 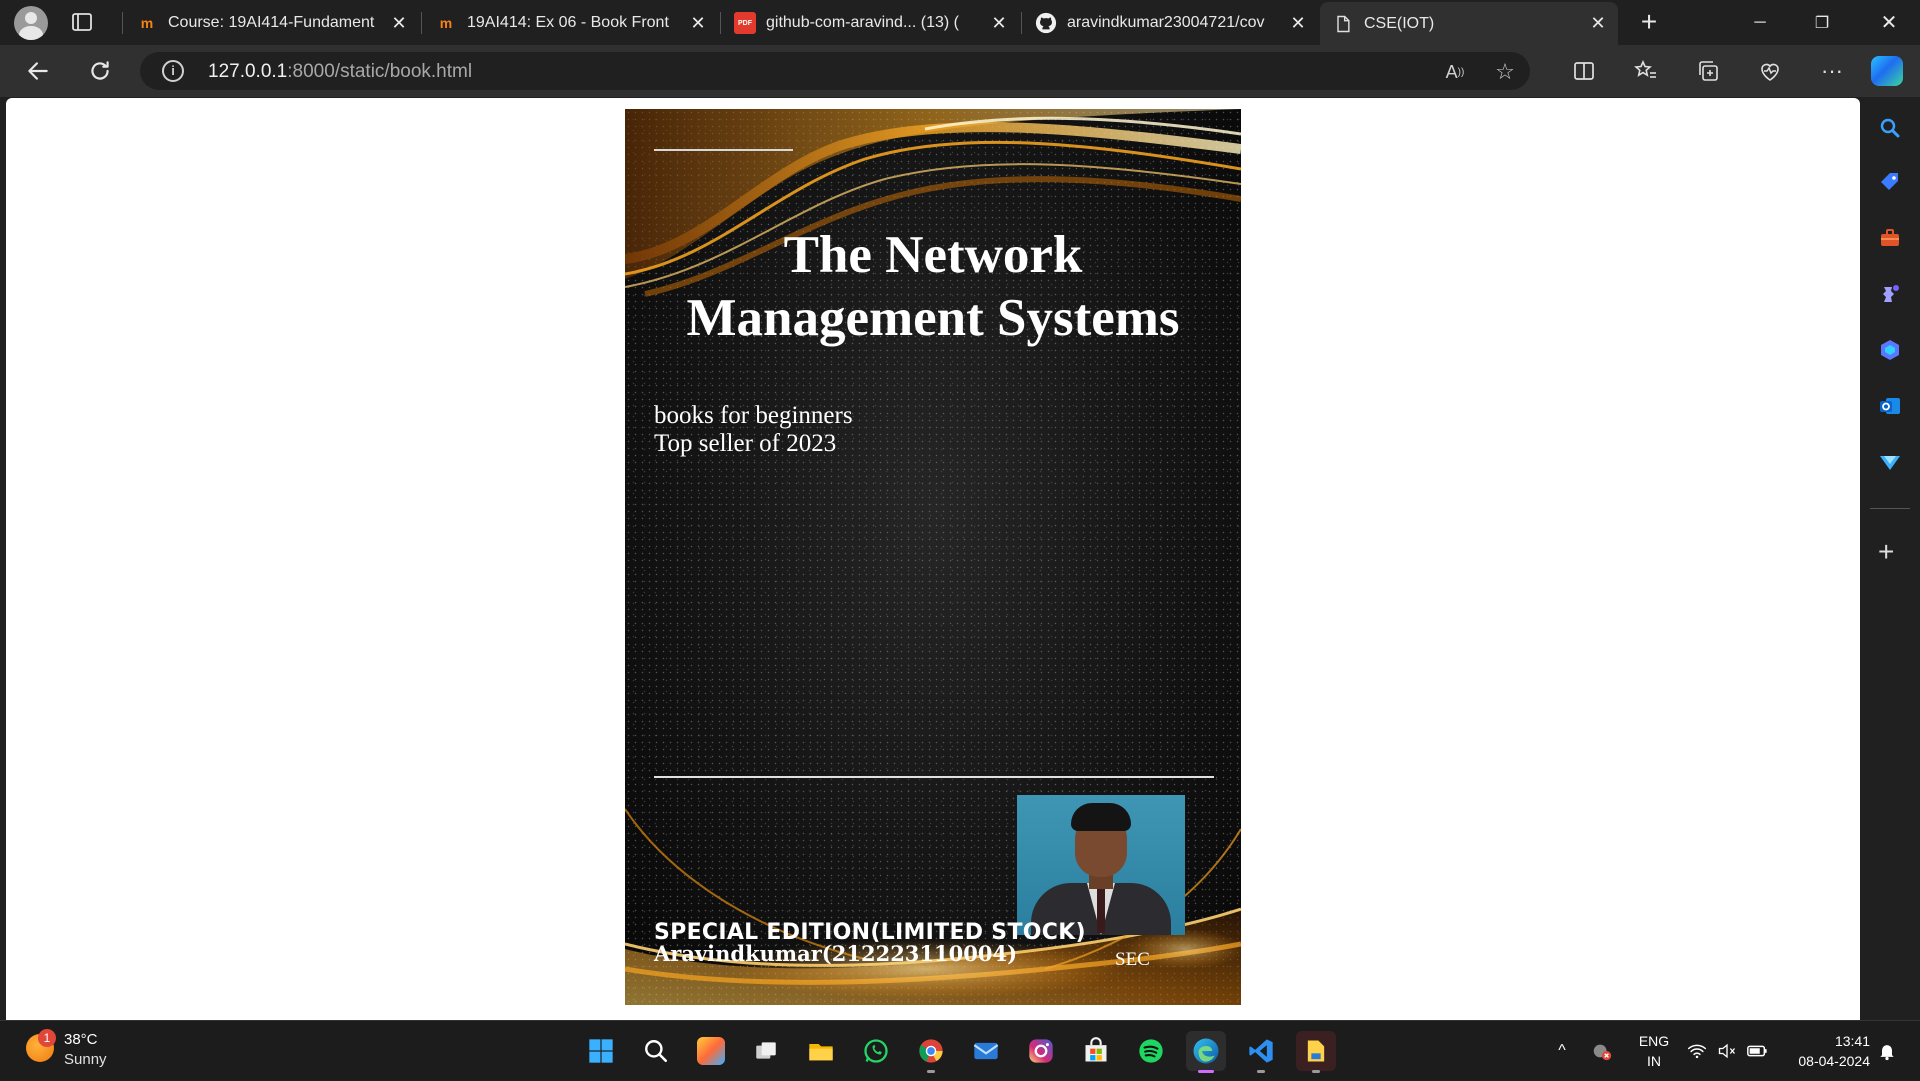 What do you see at coordinates (1832, 71) in the screenshot?
I see `more-options-icon: ···` at bounding box center [1832, 71].